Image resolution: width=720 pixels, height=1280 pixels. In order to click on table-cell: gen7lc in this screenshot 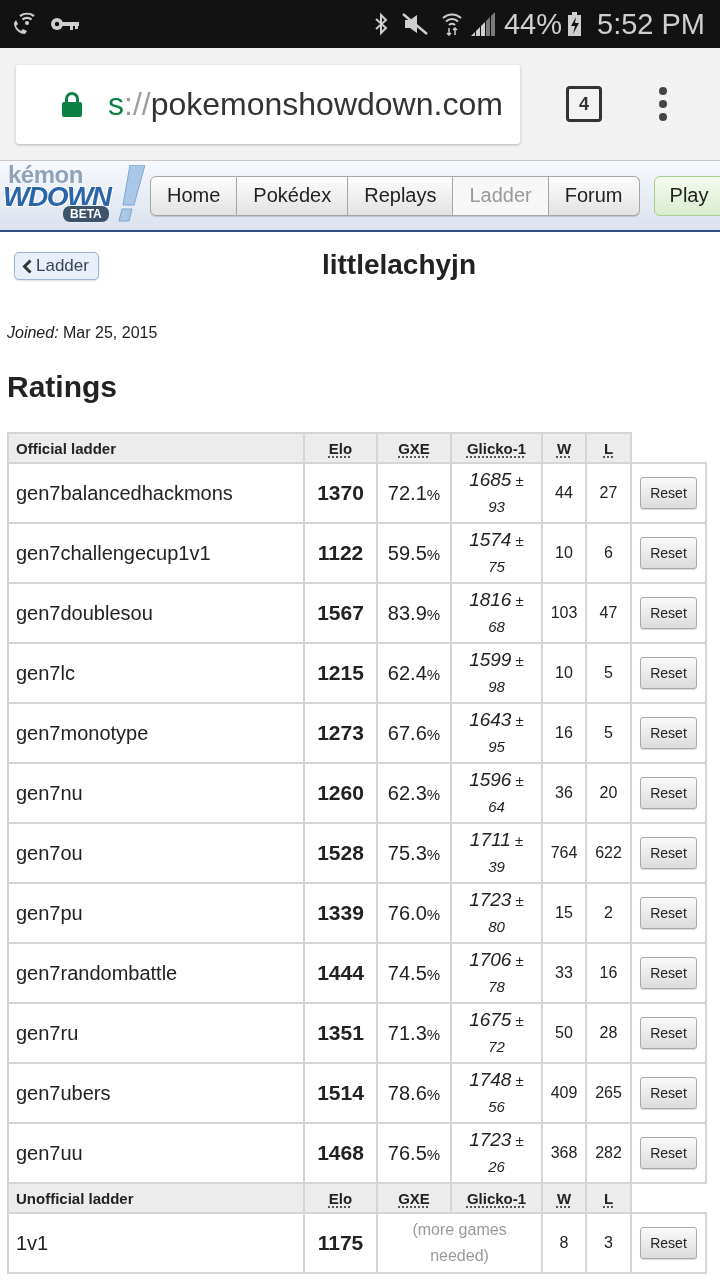, I will do `click(156, 673)`.